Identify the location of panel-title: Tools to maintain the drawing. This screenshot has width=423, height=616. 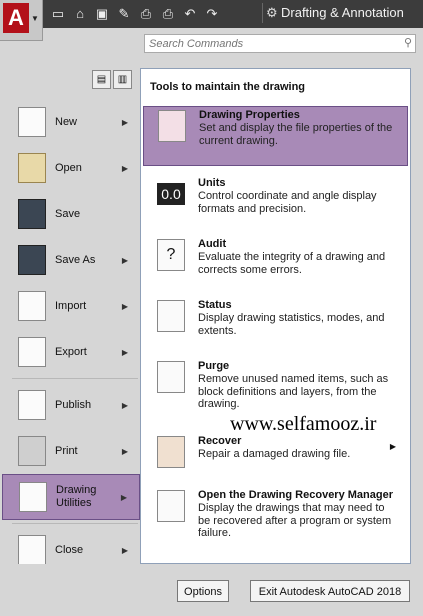
(228, 87).